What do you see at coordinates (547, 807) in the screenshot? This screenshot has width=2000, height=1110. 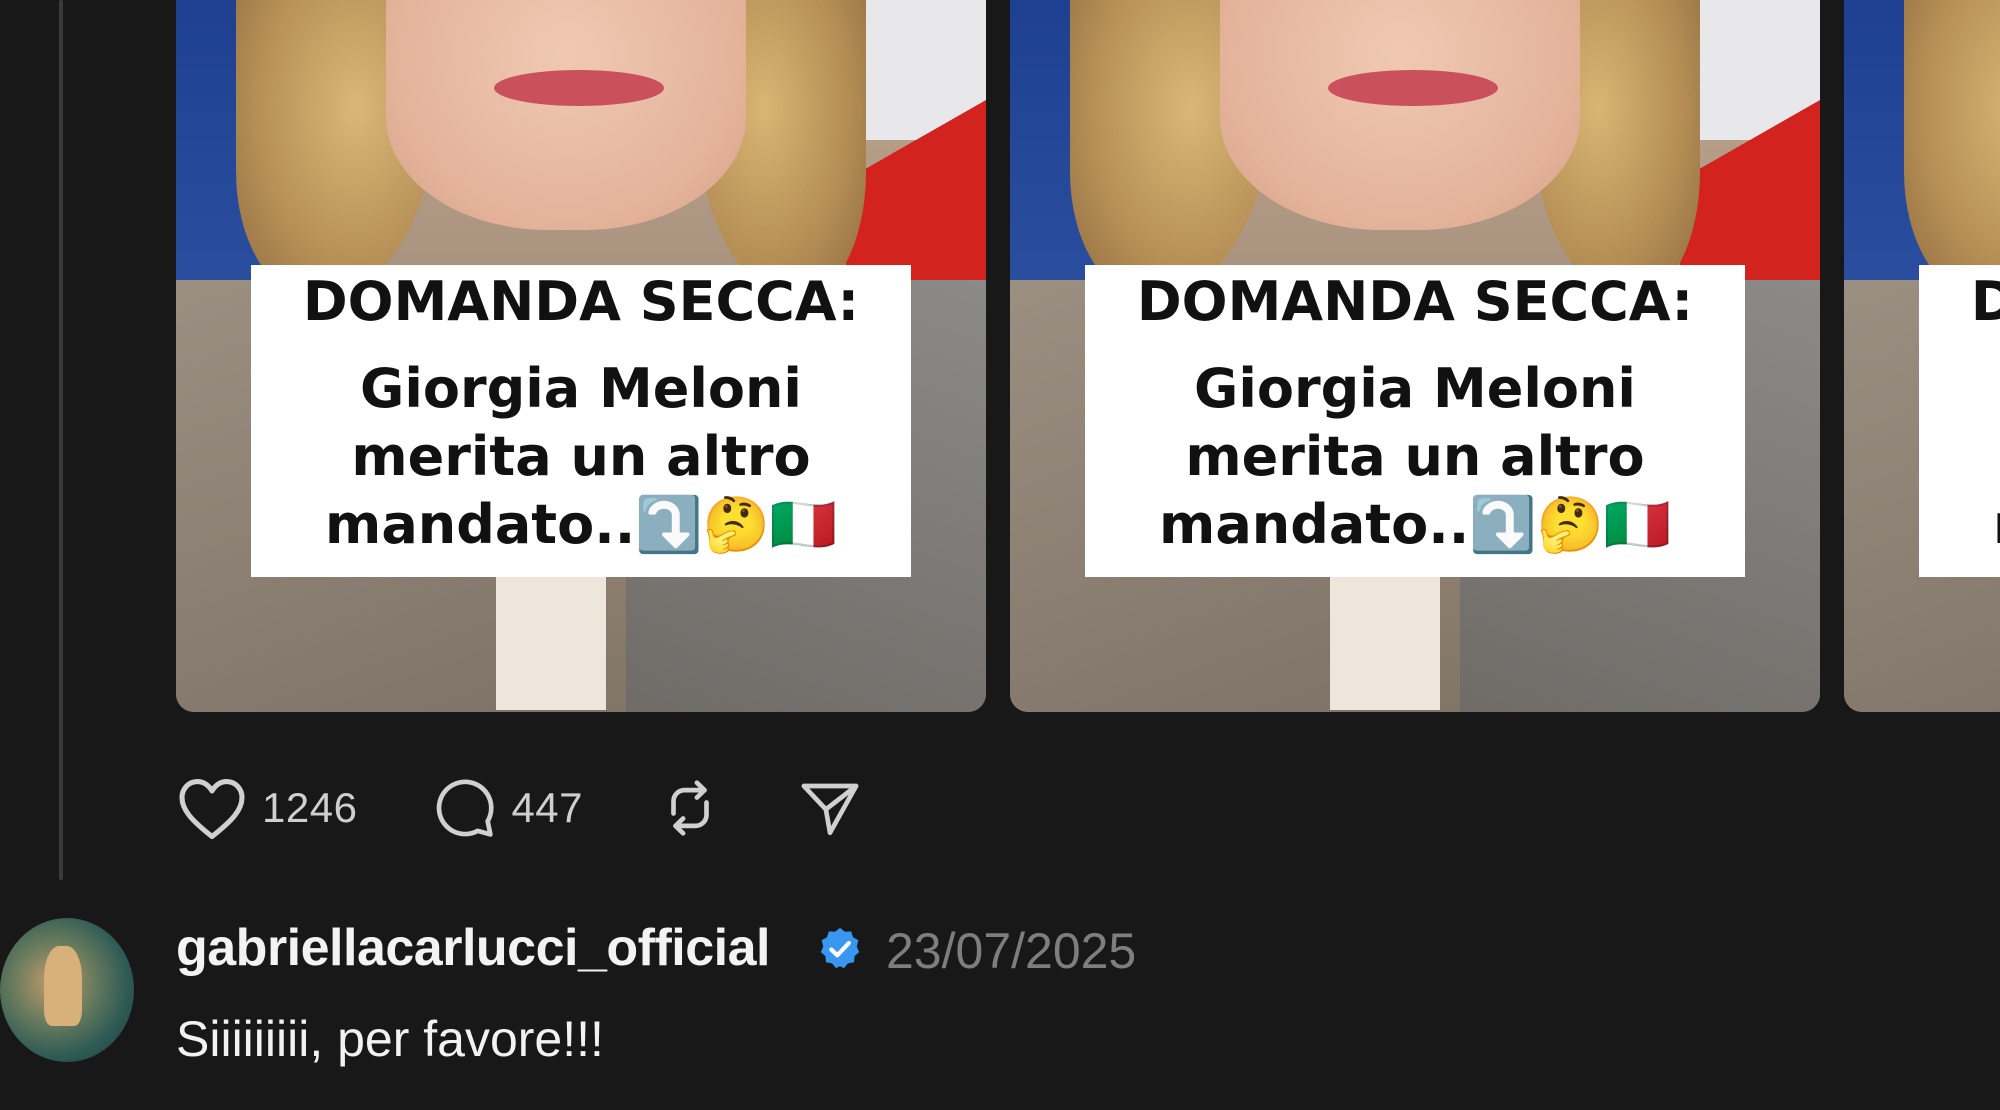 I see `comment-count: 447` at bounding box center [547, 807].